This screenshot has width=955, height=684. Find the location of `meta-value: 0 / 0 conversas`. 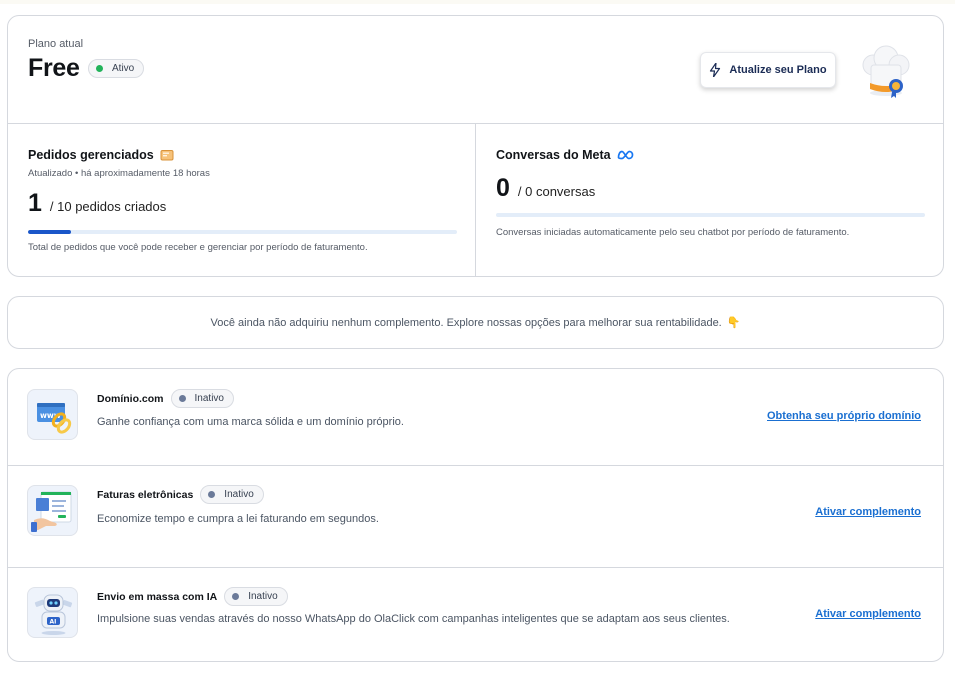

meta-value: 0 / 0 conversas is located at coordinates (545, 188).